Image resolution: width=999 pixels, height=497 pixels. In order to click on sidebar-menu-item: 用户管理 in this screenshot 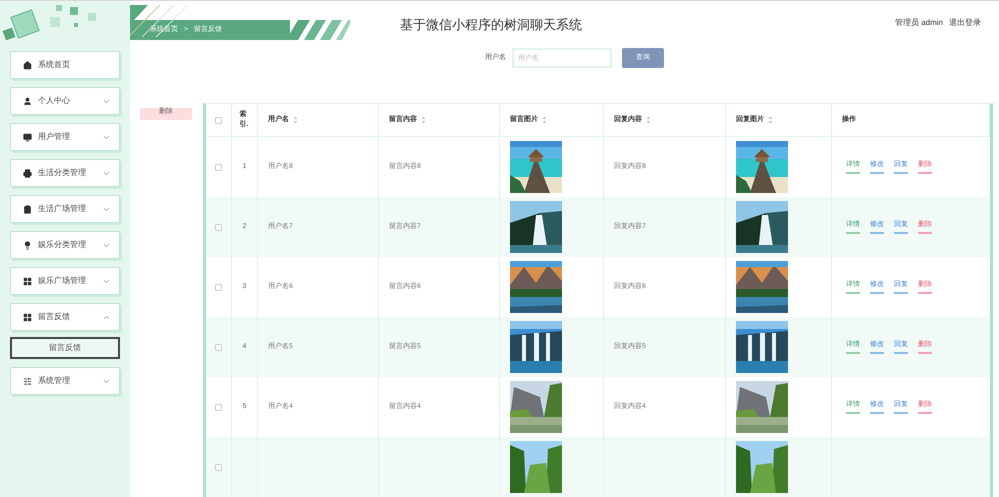, I will do `click(65, 137)`.